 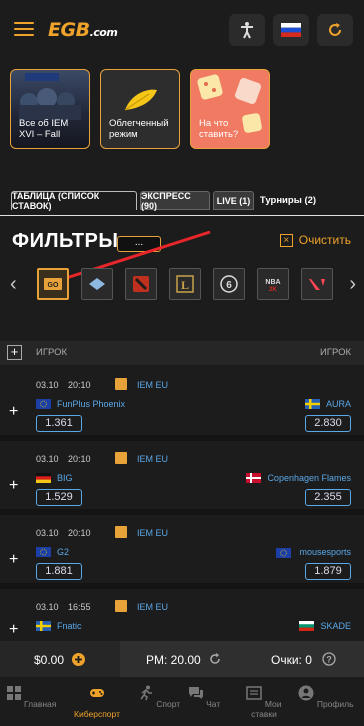 What do you see at coordinates (59, 423) in the screenshot?
I see `odd1-button: 1.361` at bounding box center [59, 423].